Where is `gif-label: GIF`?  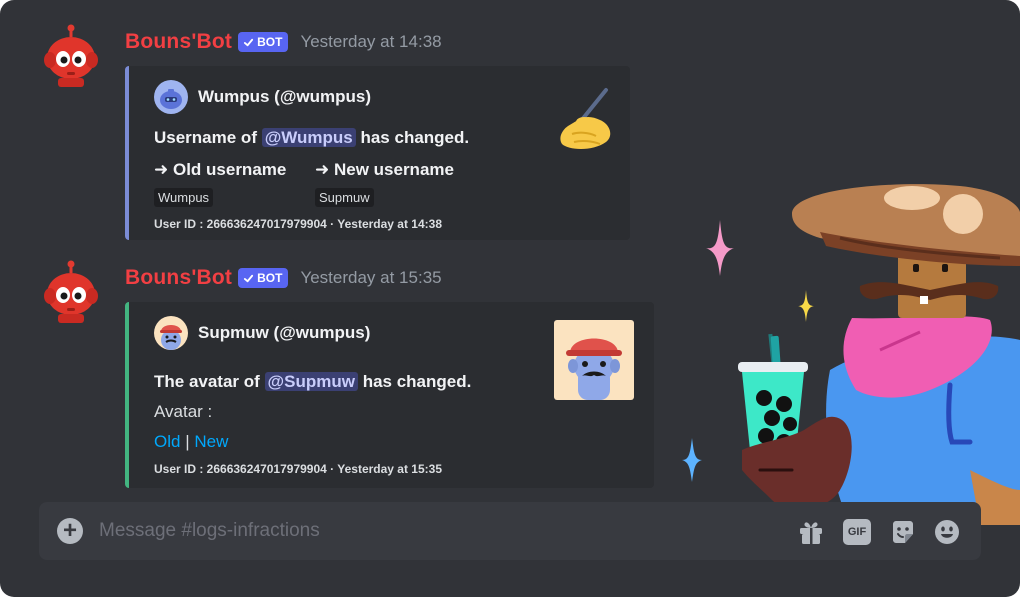
gif-label: GIF is located at coordinates (857, 532).